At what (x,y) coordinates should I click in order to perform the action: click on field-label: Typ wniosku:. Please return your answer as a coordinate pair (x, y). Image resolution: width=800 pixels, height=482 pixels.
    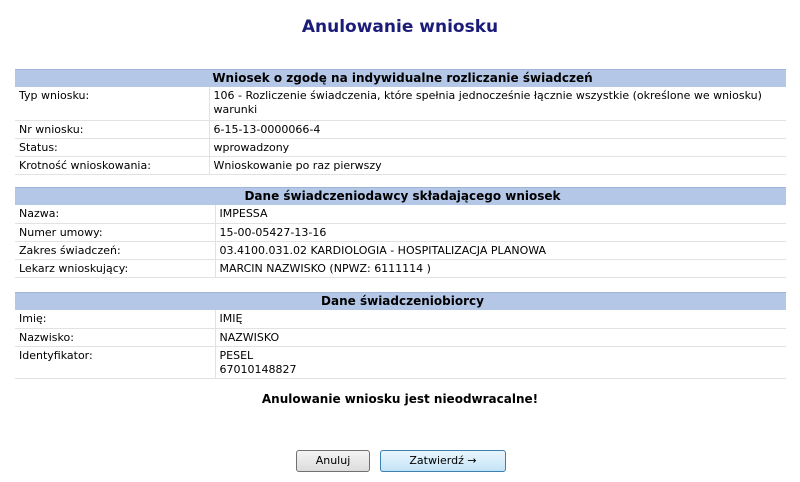
    Looking at the image, I should click on (112, 104).